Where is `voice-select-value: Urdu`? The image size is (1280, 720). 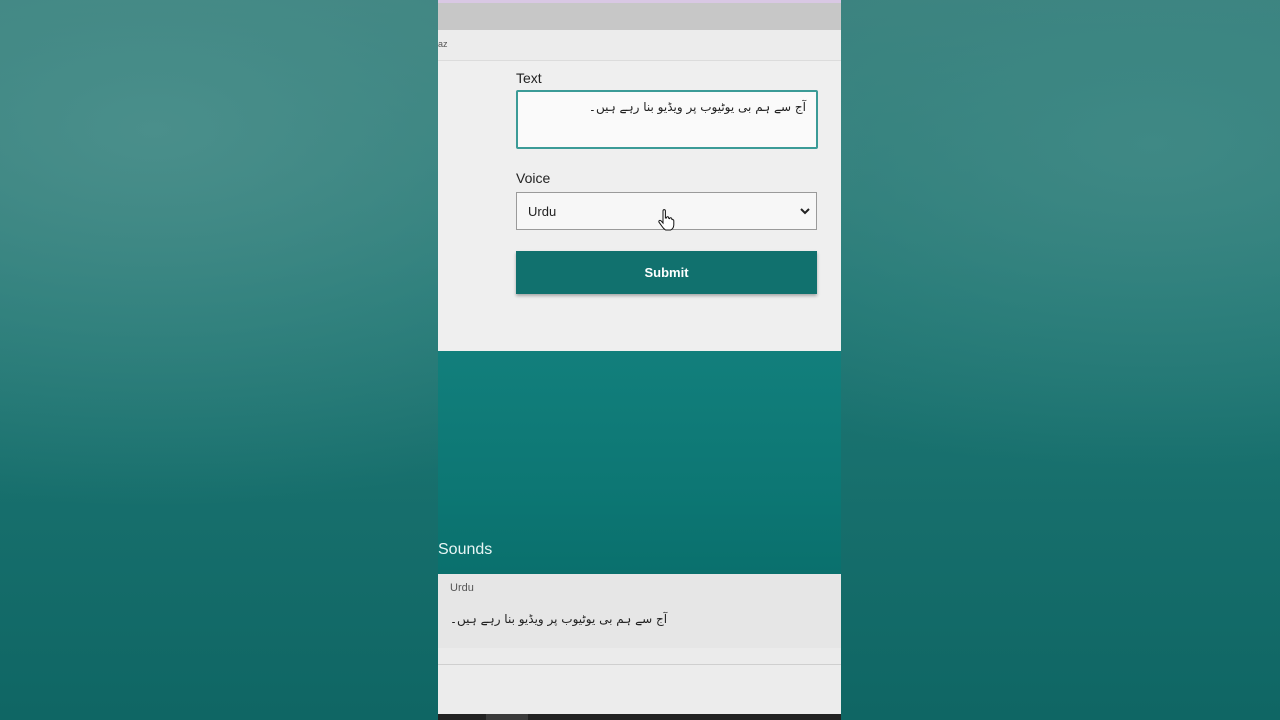
voice-select-value: Urdu is located at coordinates (542, 211).